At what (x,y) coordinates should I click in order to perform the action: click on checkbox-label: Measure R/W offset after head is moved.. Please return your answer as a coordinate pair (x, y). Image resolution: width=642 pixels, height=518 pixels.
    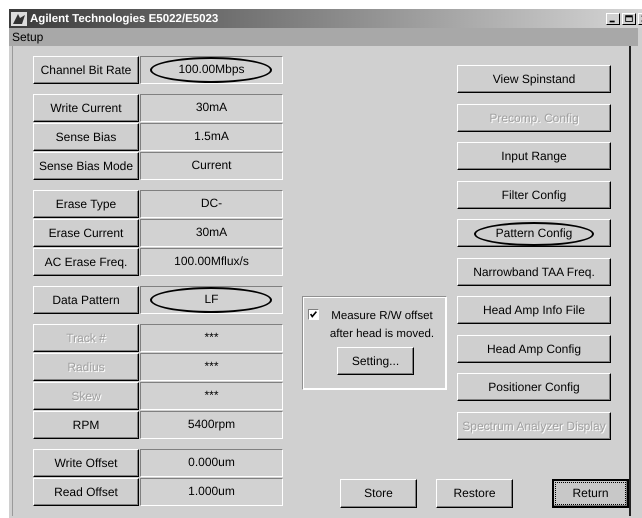
    Looking at the image, I should click on (382, 325).